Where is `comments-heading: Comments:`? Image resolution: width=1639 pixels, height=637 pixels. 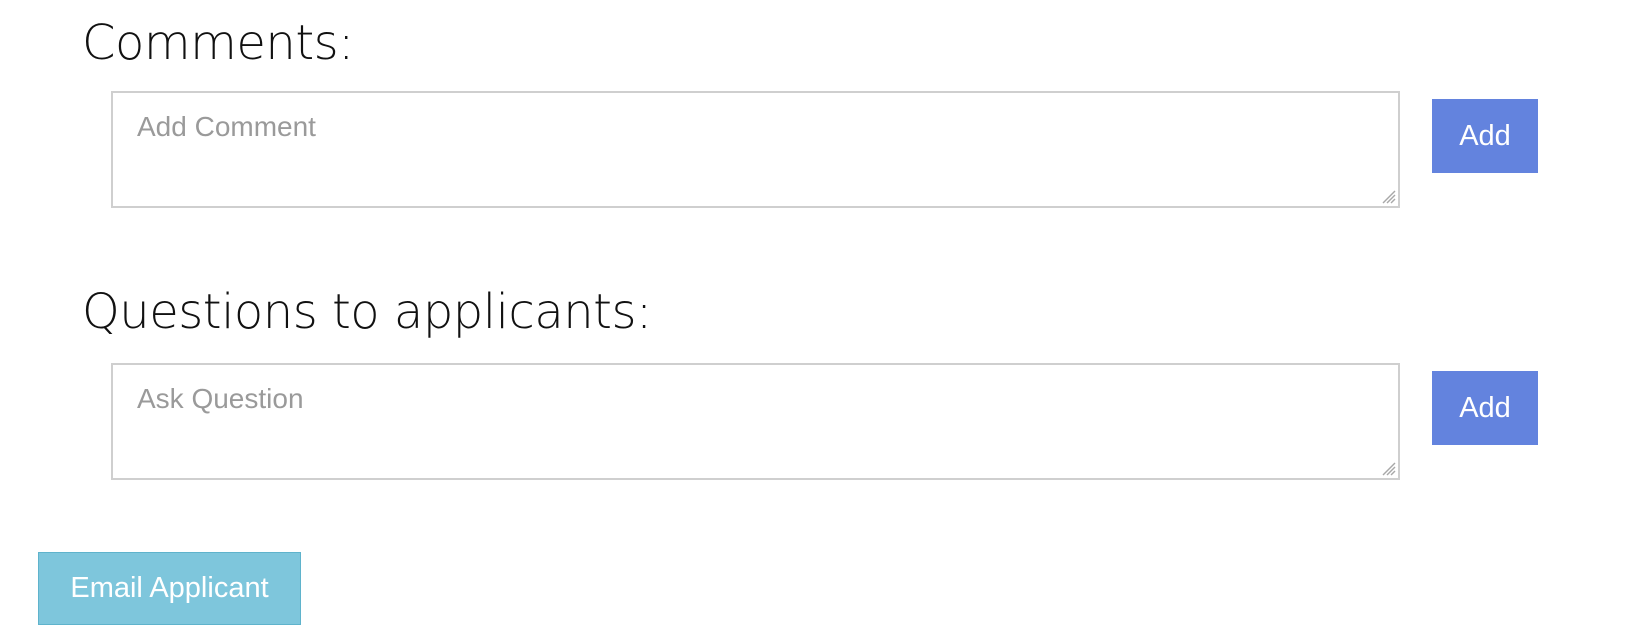 comments-heading: Comments: is located at coordinates (218, 43).